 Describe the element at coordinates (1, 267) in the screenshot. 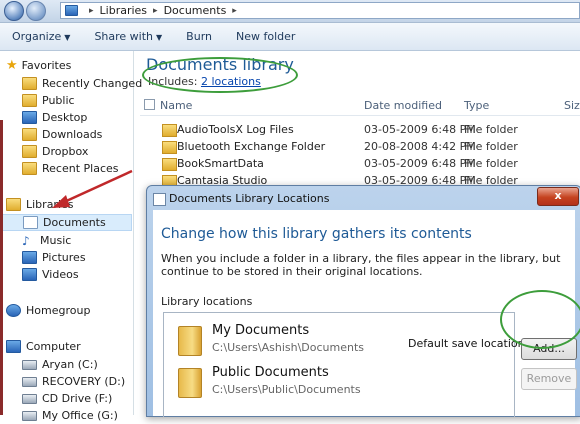

I see `window-edge` at that location.